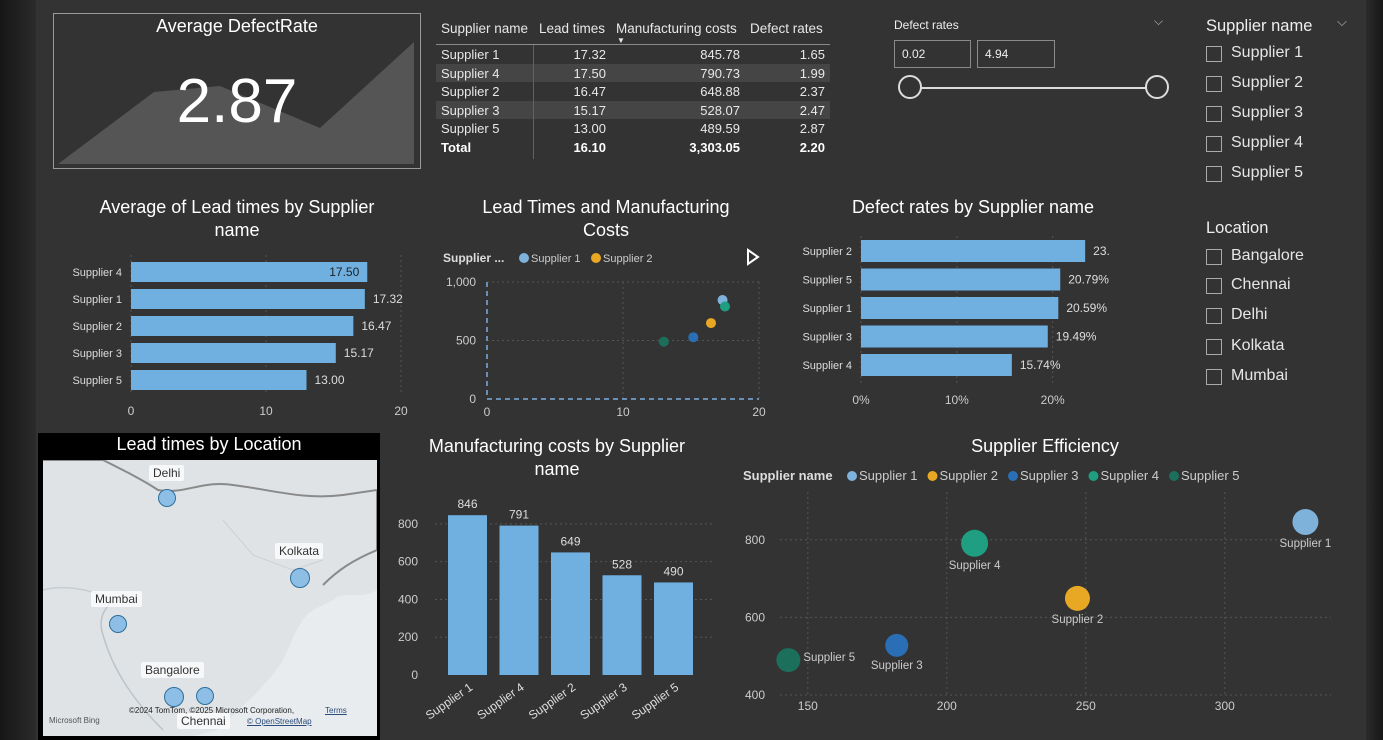 This screenshot has width=1383, height=740. I want to click on report-frame-left, so click(18, 370).